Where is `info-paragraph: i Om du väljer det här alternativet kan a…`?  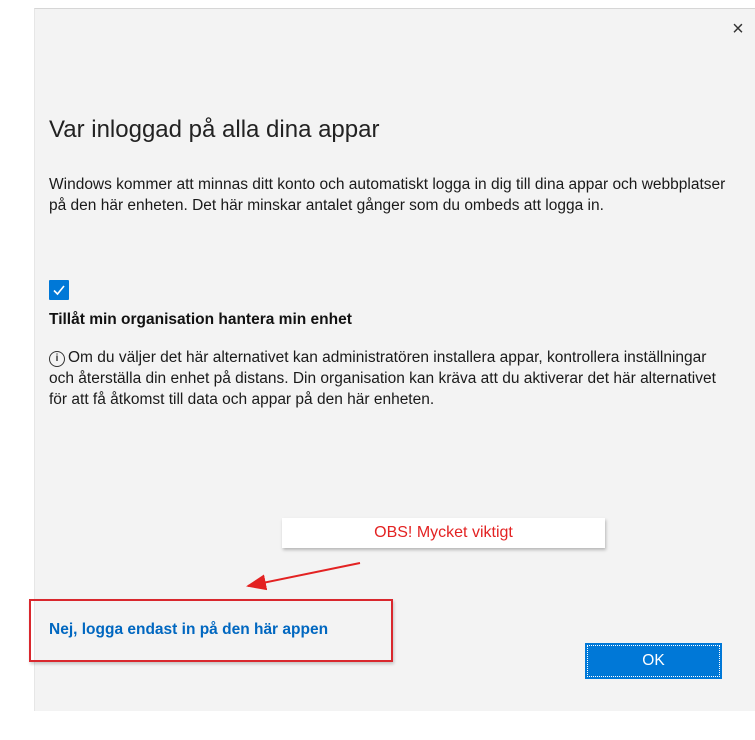 info-paragraph: i Om du väljer det här alternativet kan a… is located at coordinates (389, 378).